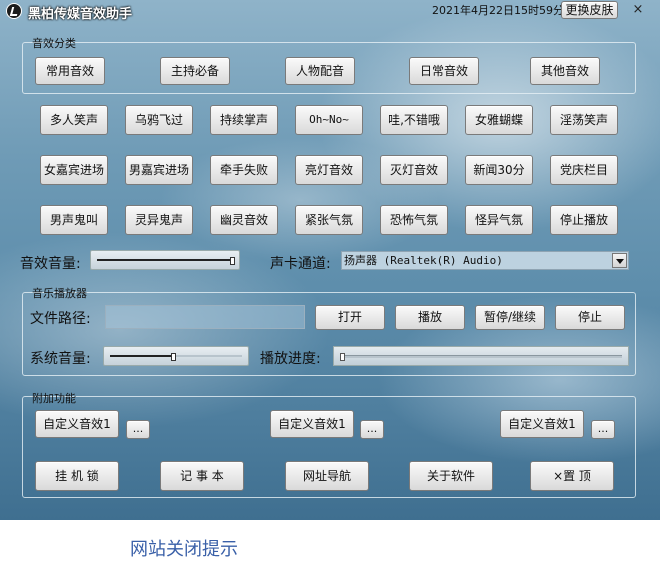  Describe the element at coordinates (77, 476) in the screenshot. I see `hang-lock-button: 挂 机 锁` at that location.